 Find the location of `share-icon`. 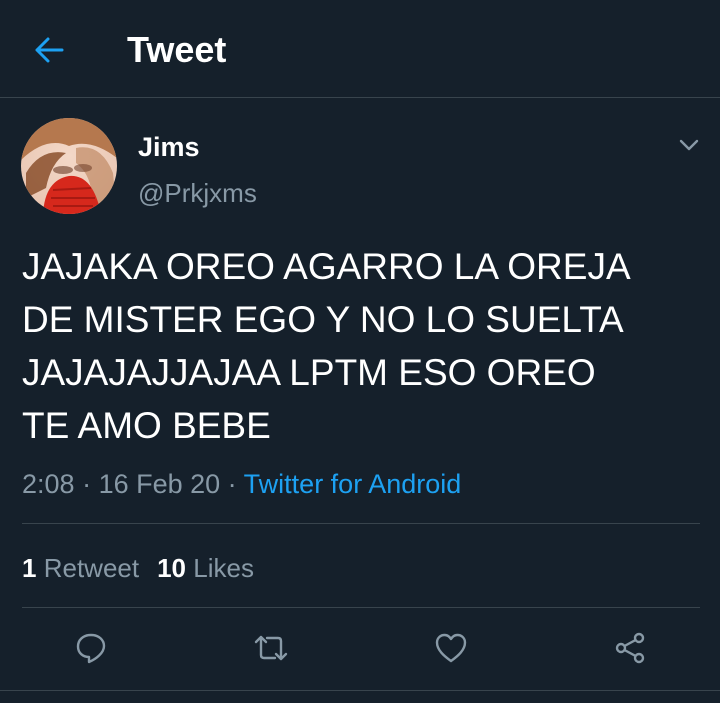

share-icon is located at coordinates (630, 648).